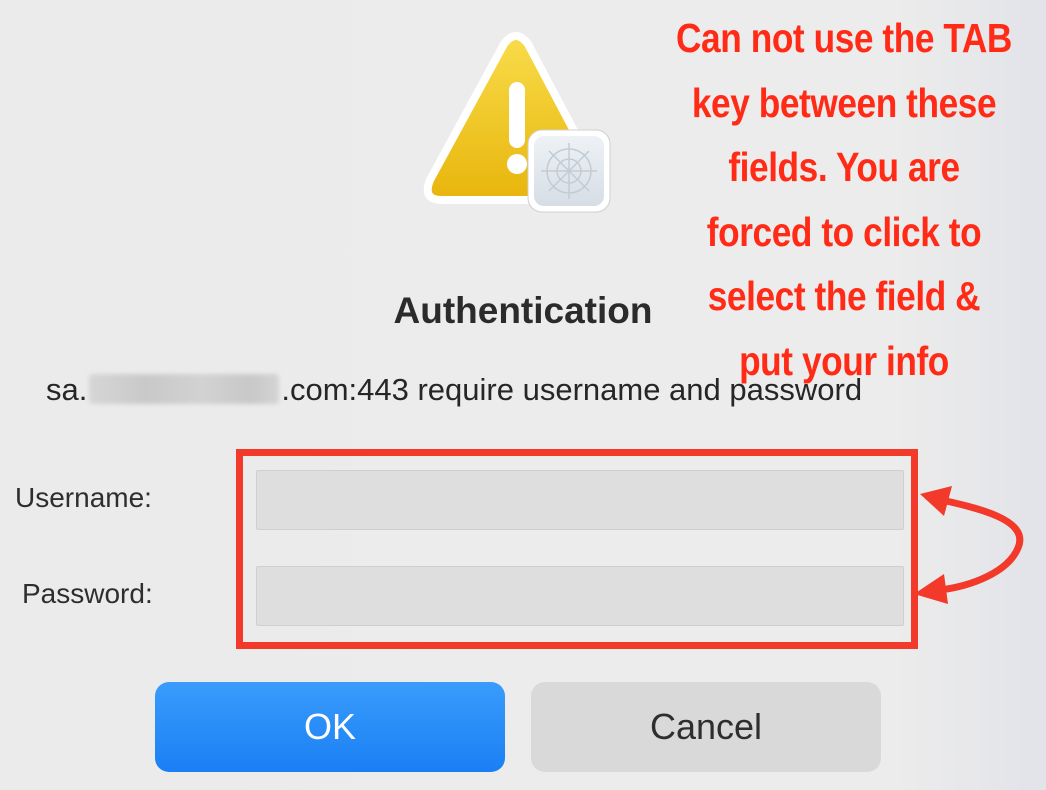 Image resolution: width=1046 pixels, height=790 pixels. I want to click on annotation-line: forced to click to, so click(844, 231).